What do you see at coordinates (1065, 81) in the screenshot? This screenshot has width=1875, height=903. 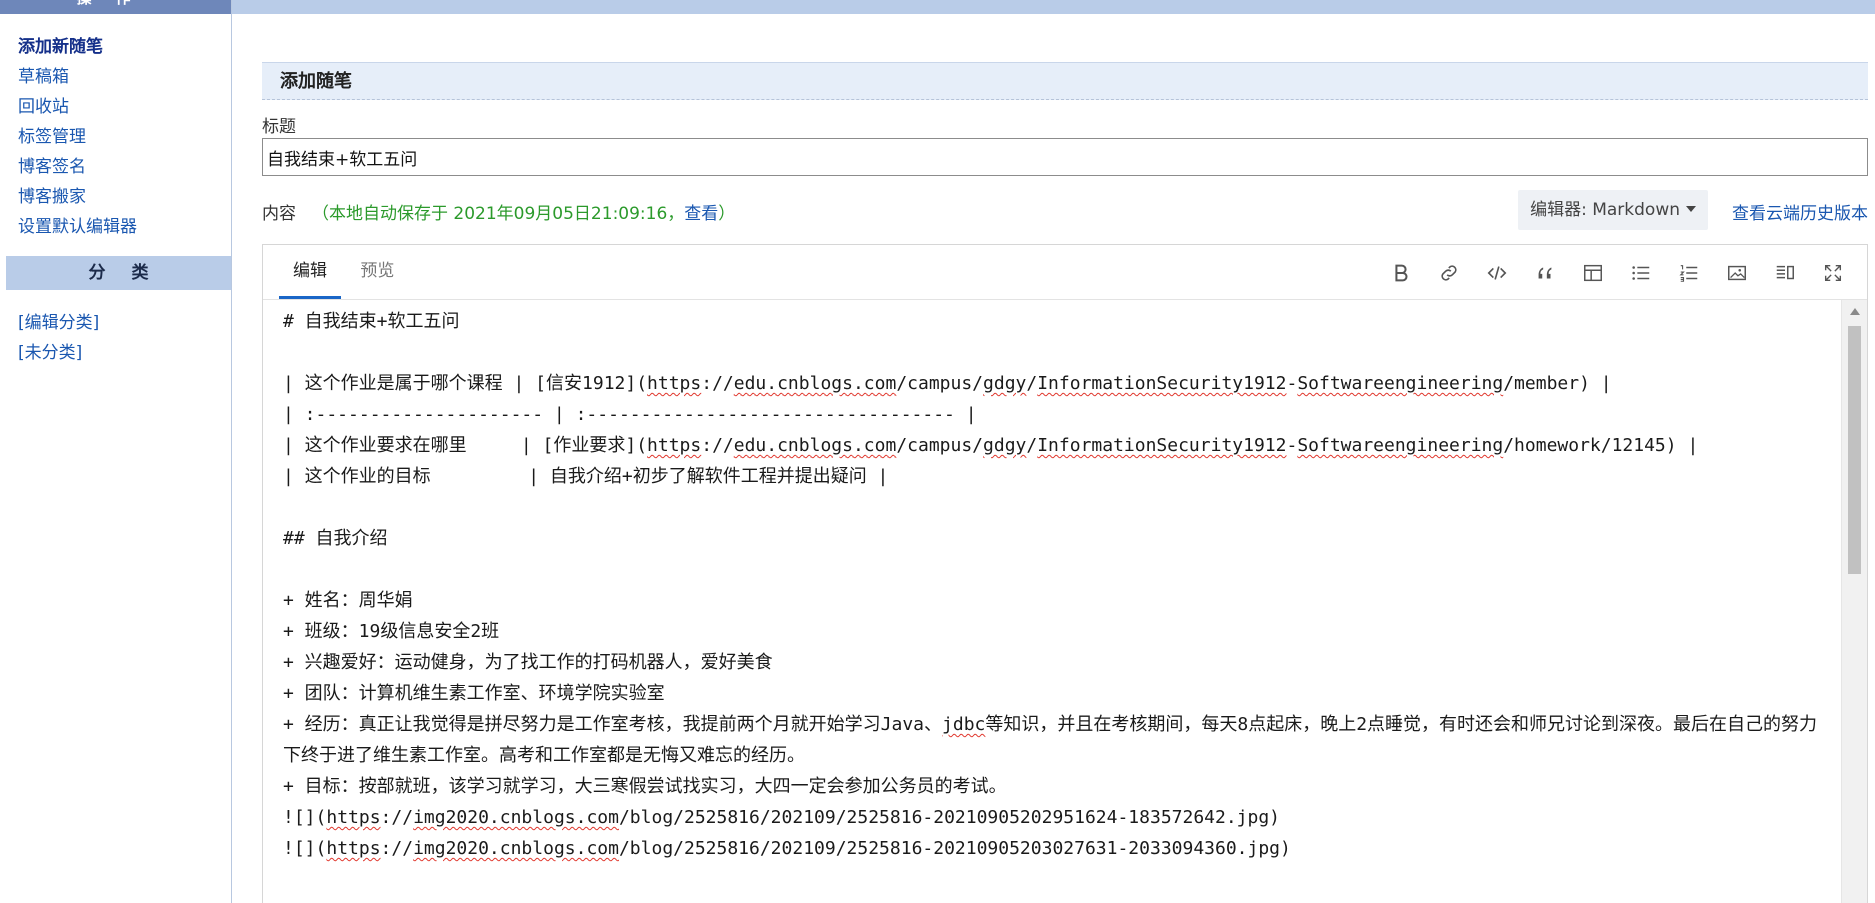 I see `page-title: 添加随笔` at bounding box center [1065, 81].